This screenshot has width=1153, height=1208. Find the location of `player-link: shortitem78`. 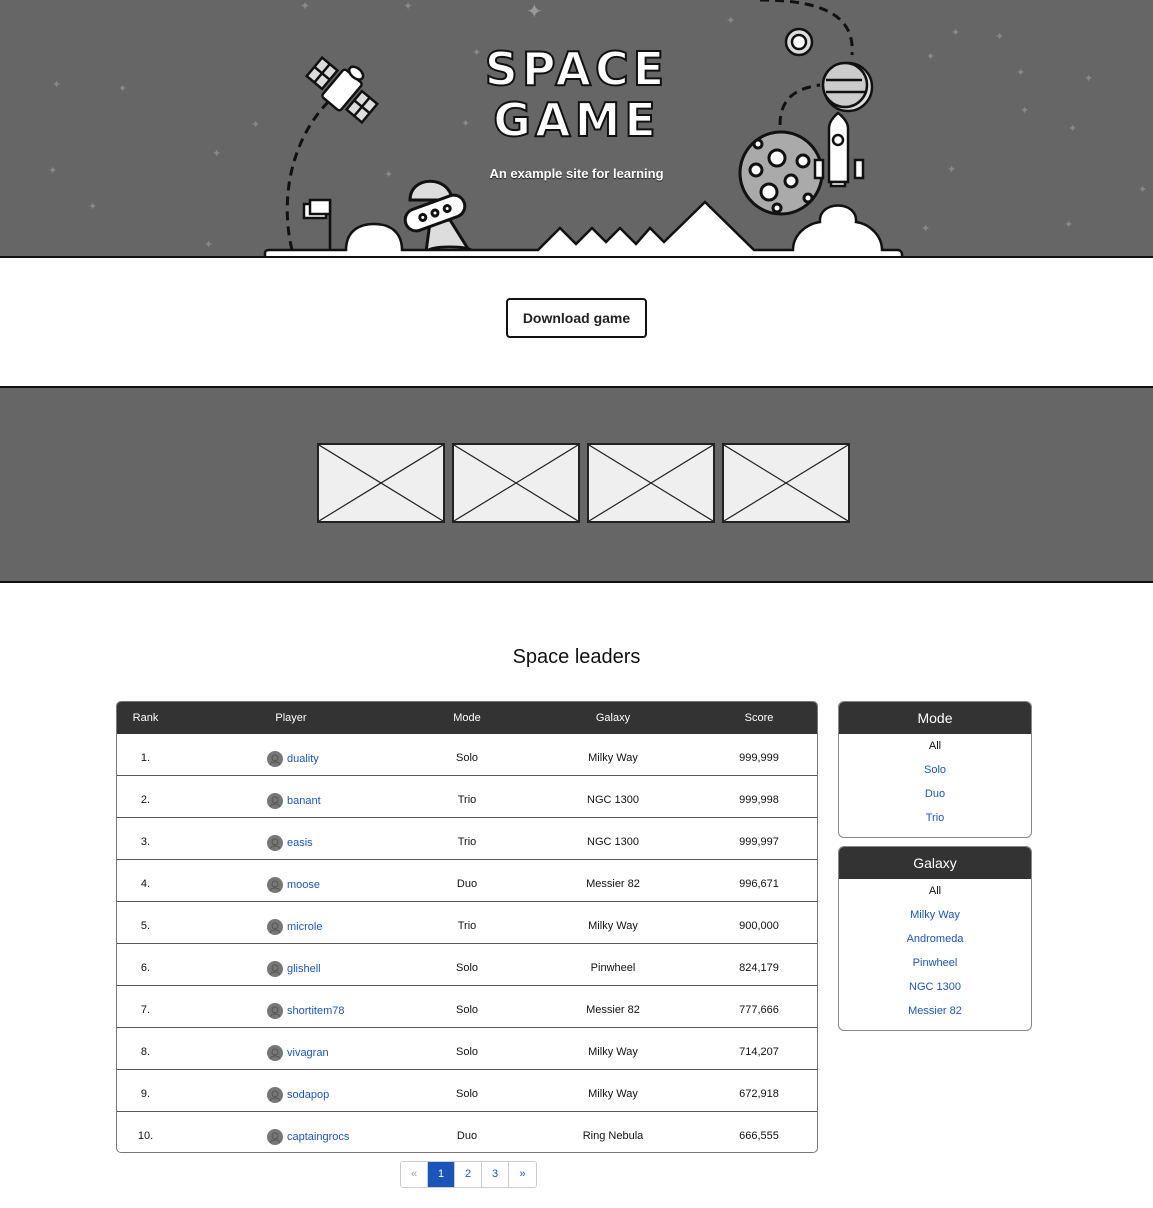

player-link: shortitem78 is located at coordinates (315, 1011).